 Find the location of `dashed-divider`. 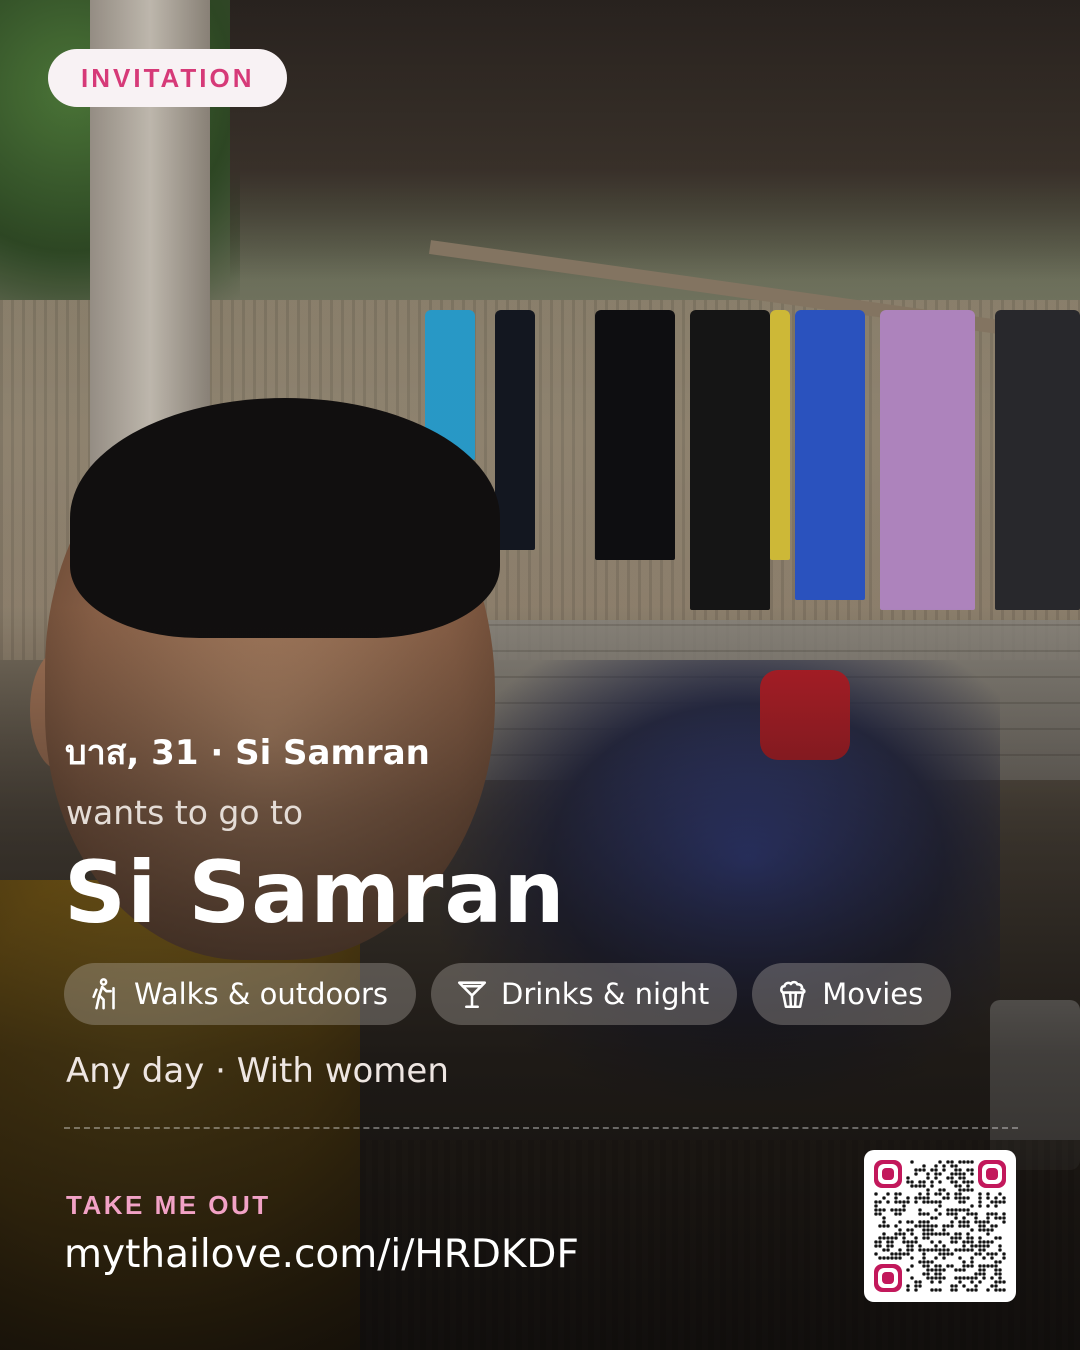

dashed-divider is located at coordinates (541, 1128).